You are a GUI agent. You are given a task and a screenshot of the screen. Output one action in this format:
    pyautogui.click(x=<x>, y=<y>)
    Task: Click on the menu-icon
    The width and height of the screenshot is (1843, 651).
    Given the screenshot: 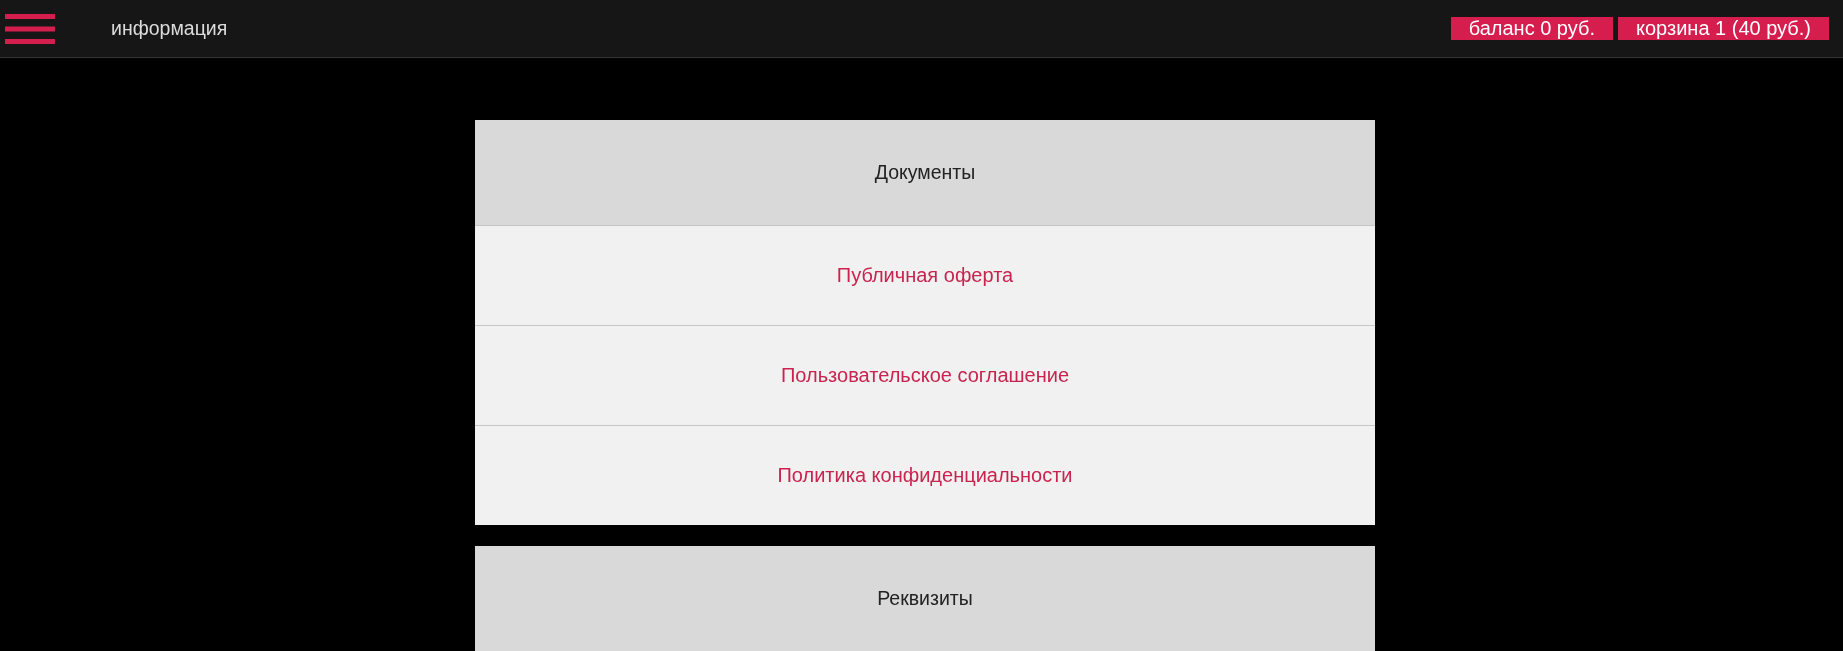 What is the action you would take?
    pyautogui.click(x=30, y=28)
    